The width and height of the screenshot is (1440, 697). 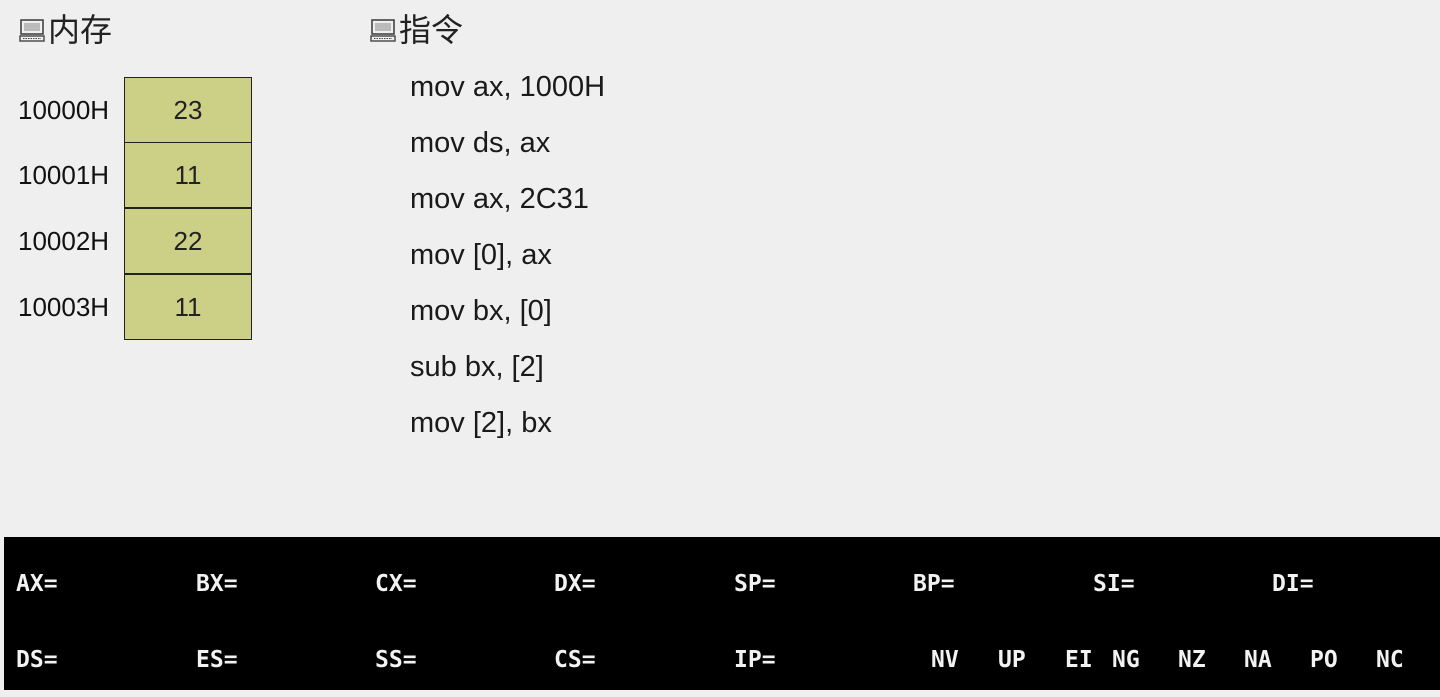 I want to click on register-si: SI=, so click(x=1114, y=584).